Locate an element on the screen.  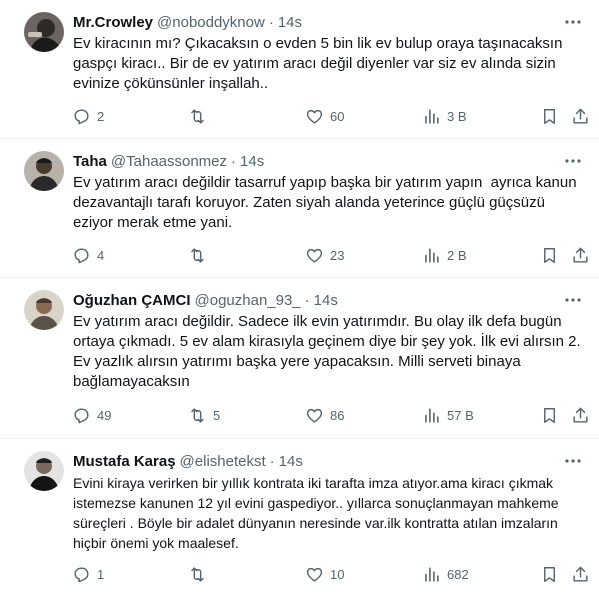
user-handle: @oguzhan_93_ is located at coordinates (248, 300).